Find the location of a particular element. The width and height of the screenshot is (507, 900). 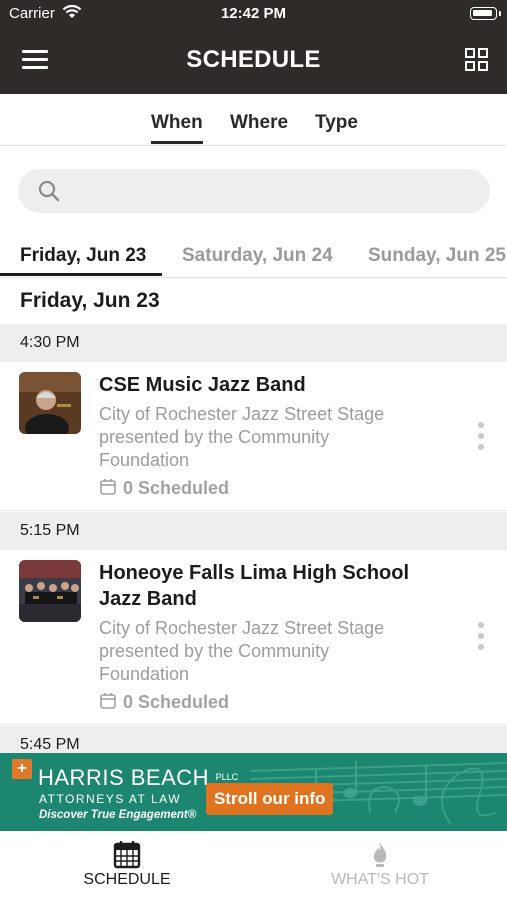

day-tab-fri: Friday, Jun 23 is located at coordinates (83, 256).